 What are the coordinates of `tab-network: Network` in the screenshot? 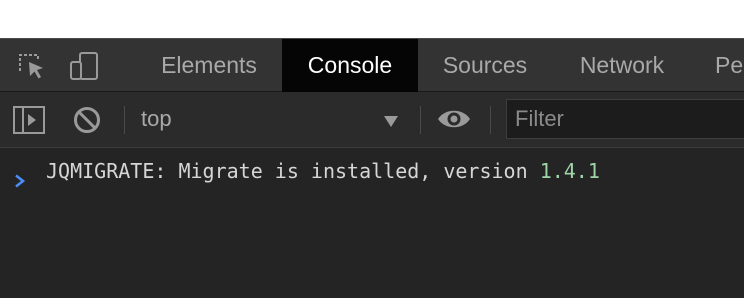 It's located at (622, 65).